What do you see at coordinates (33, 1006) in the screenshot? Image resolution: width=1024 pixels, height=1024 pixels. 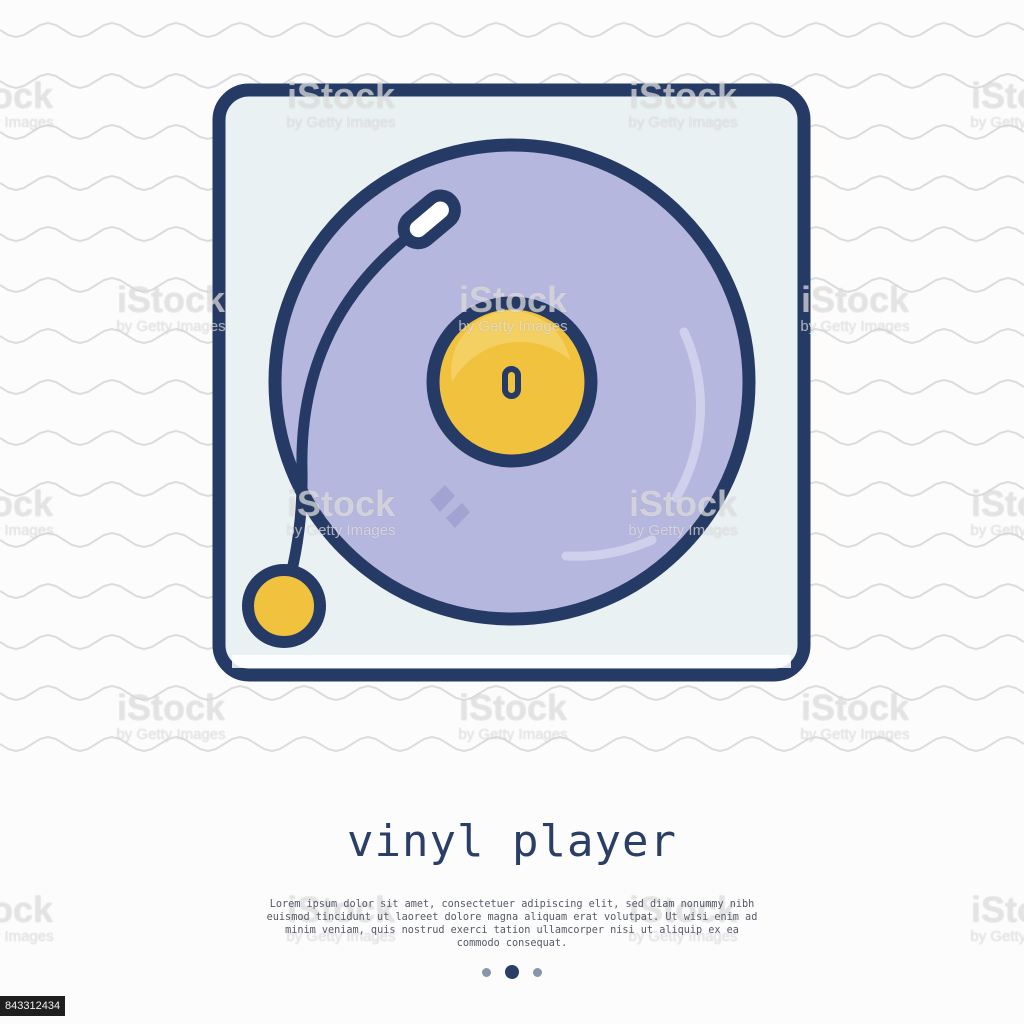 I see `stock-id-label: 843312434` at bounding box center [33, 1006].